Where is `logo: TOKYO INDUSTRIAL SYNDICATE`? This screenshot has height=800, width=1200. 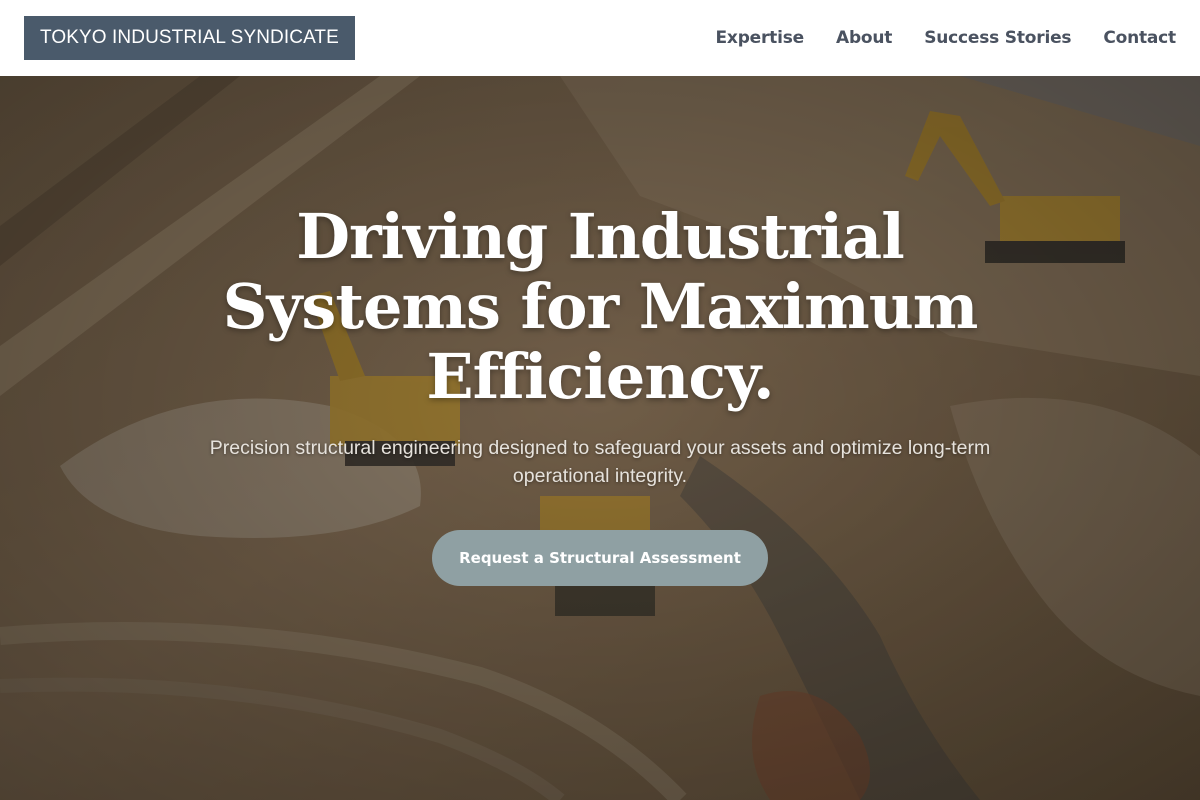
logo: TOKYO INDUSTRIAL SYNDICATE is located at coordinates (189, 38).